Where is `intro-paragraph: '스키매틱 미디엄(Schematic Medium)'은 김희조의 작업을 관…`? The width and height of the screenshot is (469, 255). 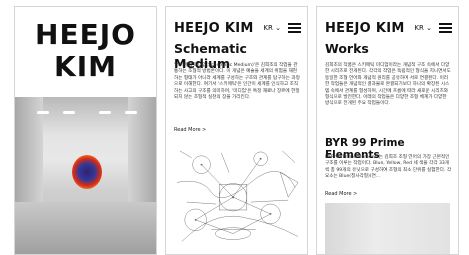 intro-paragraph: '스키매틱 미디엄(Schematic Medium)'은 김희조의 작업을 관… is located at coordinates (237, 82).